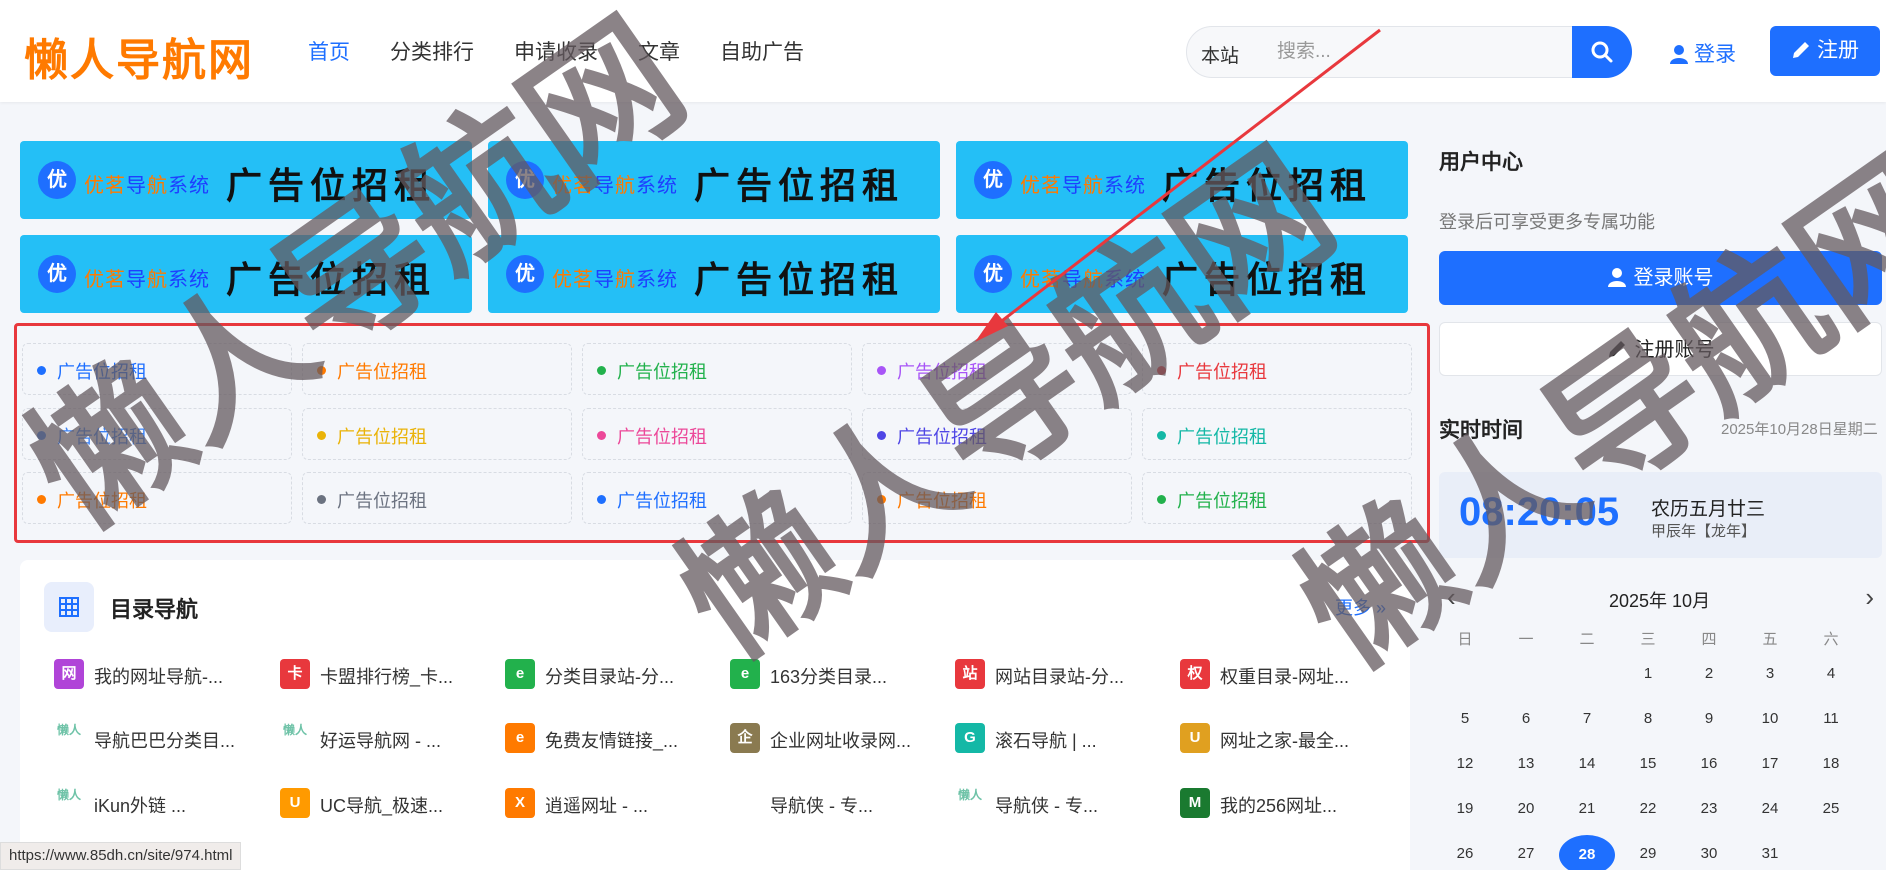 The image size is (1886, 870). I want to click on calendar-next-button: ›, so click(1869, 597).